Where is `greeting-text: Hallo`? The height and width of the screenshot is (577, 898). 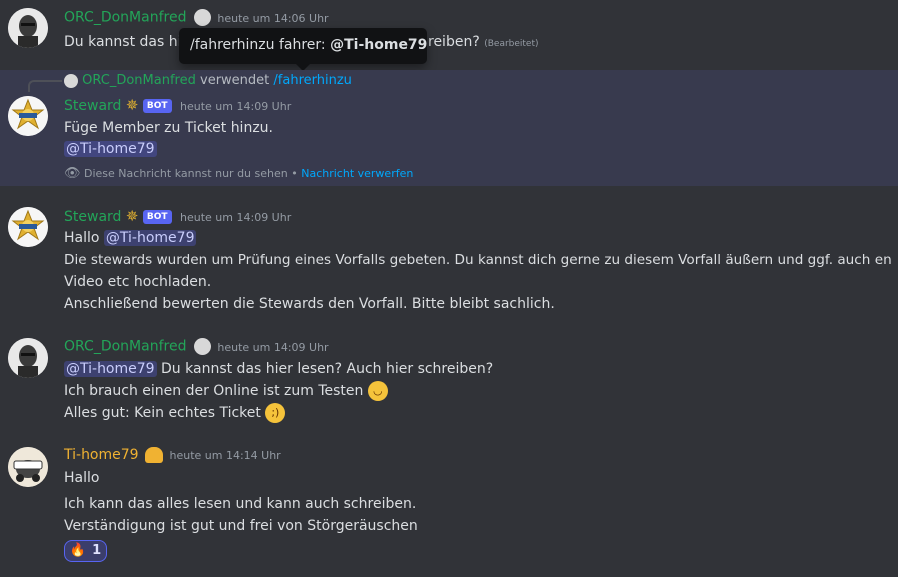 greeting-text: Hallo is located at coordinates (82, 238).